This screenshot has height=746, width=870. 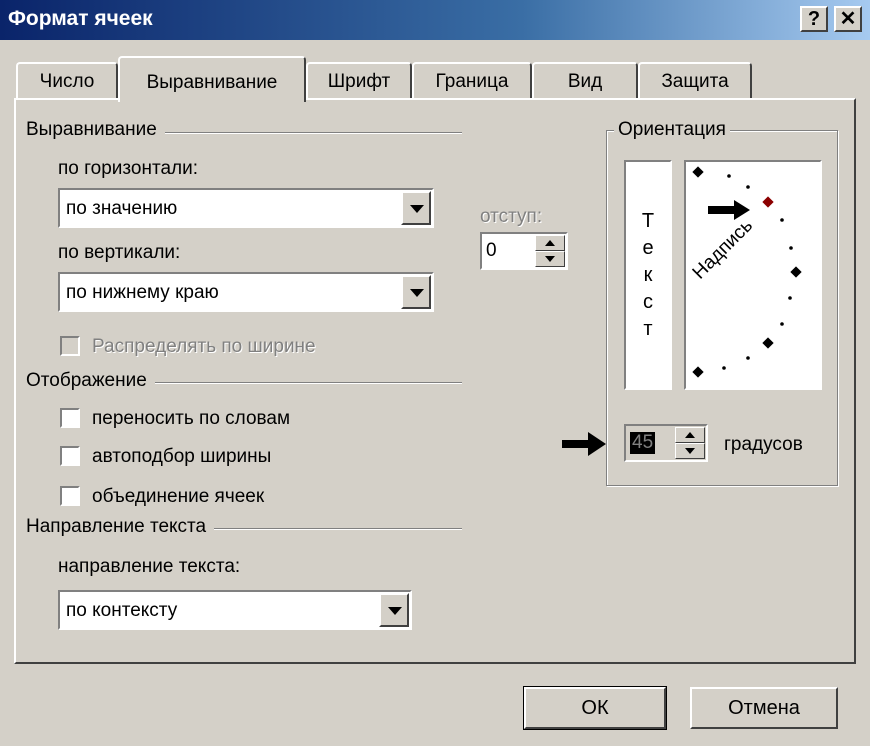 What do you see at coordinates (848, 19) in the screenshot?
I see `close-button: ✕` at bounding box center [848, 19].